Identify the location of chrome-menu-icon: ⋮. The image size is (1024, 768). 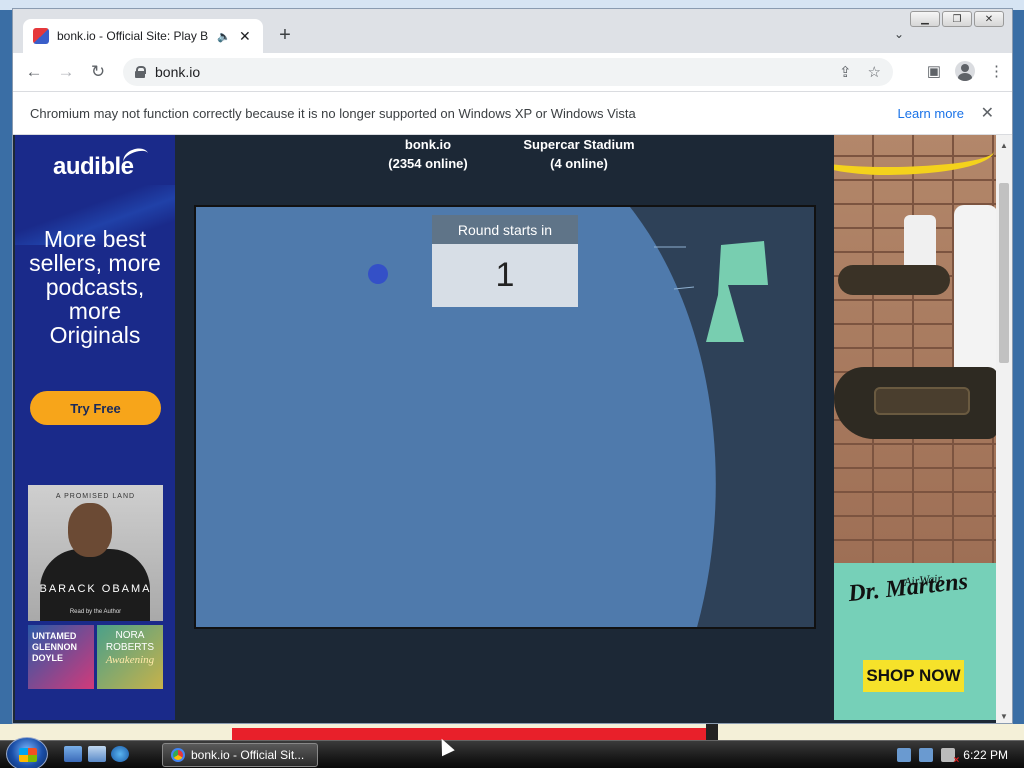
(996, 71).